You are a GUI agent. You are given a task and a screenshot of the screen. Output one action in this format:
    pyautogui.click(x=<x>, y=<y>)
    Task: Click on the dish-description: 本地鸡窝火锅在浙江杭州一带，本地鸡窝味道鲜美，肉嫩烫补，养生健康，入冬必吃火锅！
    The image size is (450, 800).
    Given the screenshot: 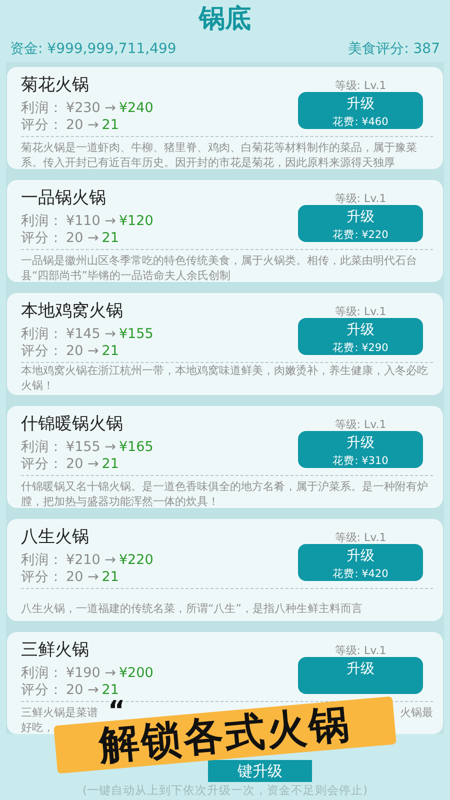 What is the action you would take?
    pyautogui.click(x=225, y=378)
    